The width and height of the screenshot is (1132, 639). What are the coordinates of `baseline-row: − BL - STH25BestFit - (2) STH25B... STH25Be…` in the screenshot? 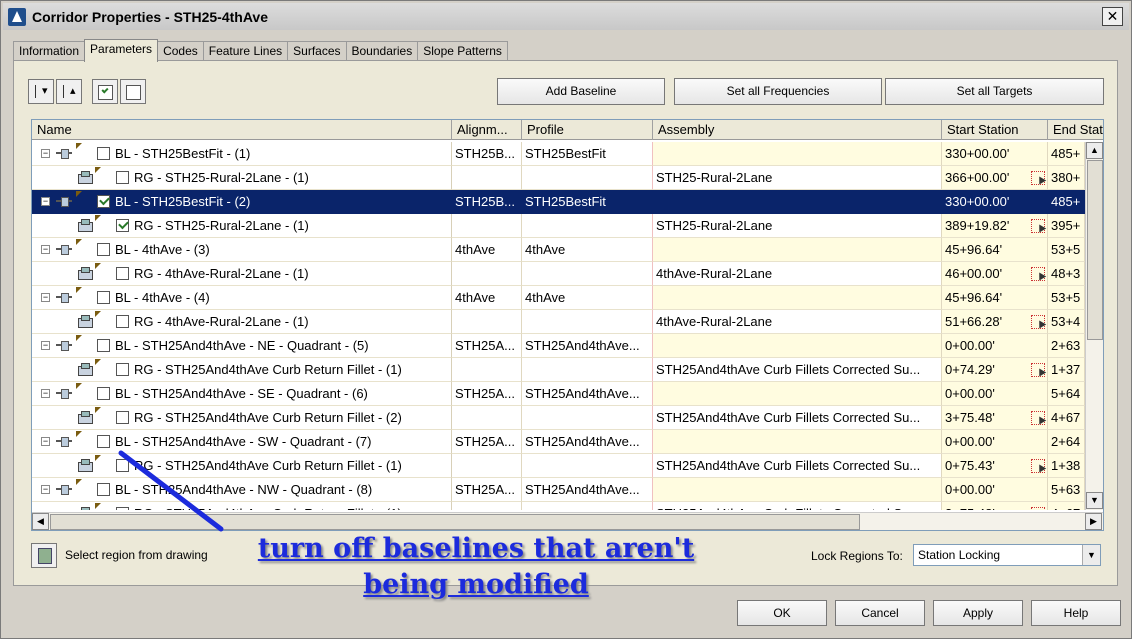 It's located at (558, 202).